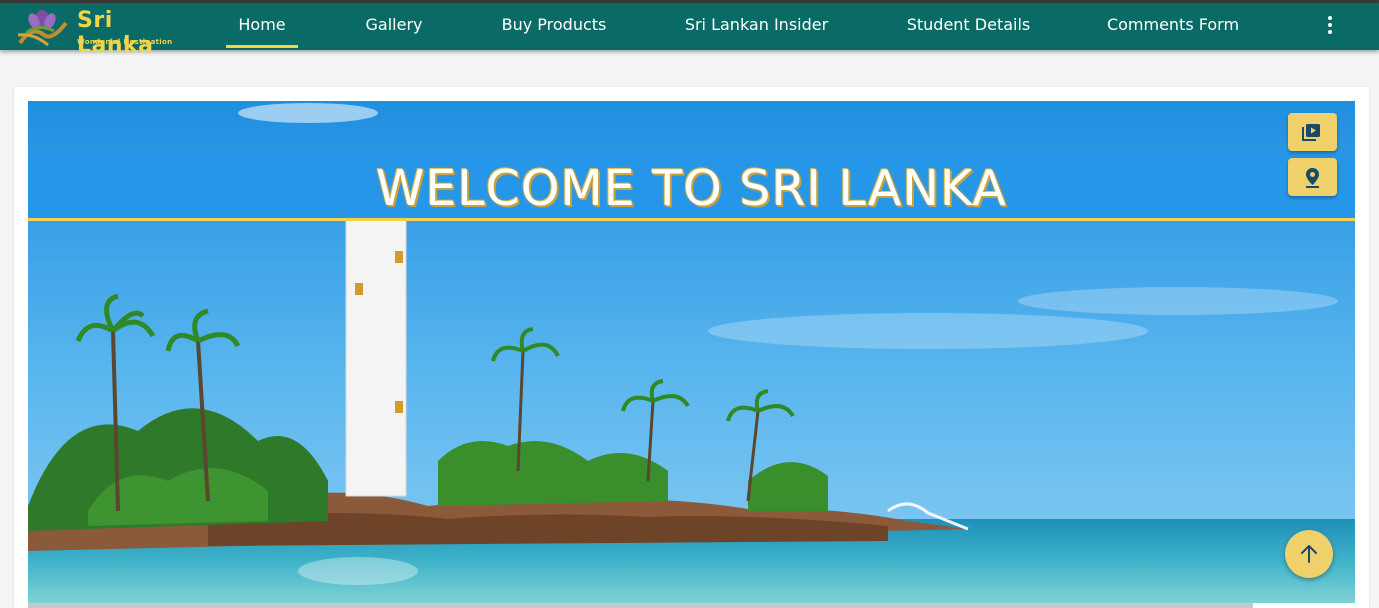 This screenshot has height=608, width=1379. Describe the element at coordinates (1173, 26) in the screenshot. I see `nav-item-comments-form: Comments Form` at that location.